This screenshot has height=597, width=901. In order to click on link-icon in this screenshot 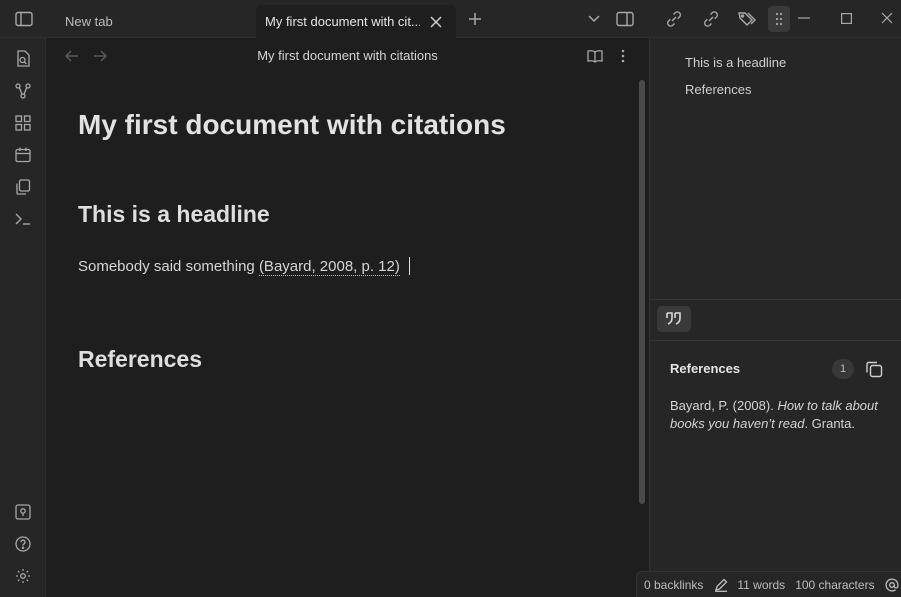, I will do `click(674, 19)`.